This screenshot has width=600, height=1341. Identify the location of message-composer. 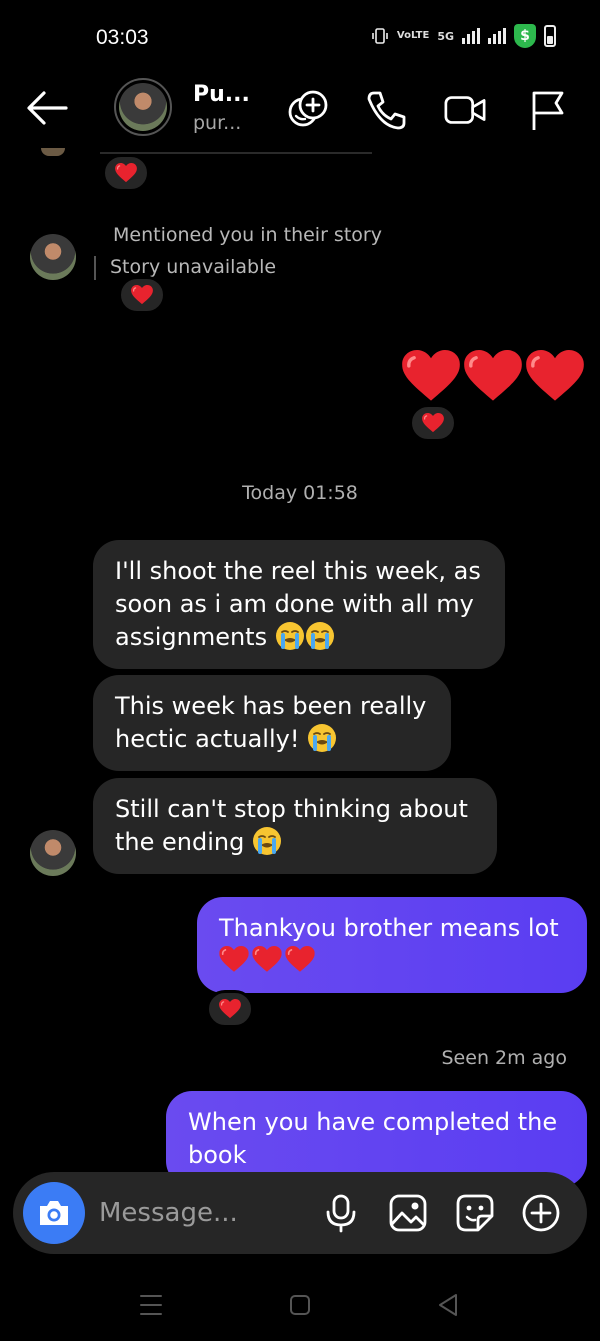
(300, 1213).